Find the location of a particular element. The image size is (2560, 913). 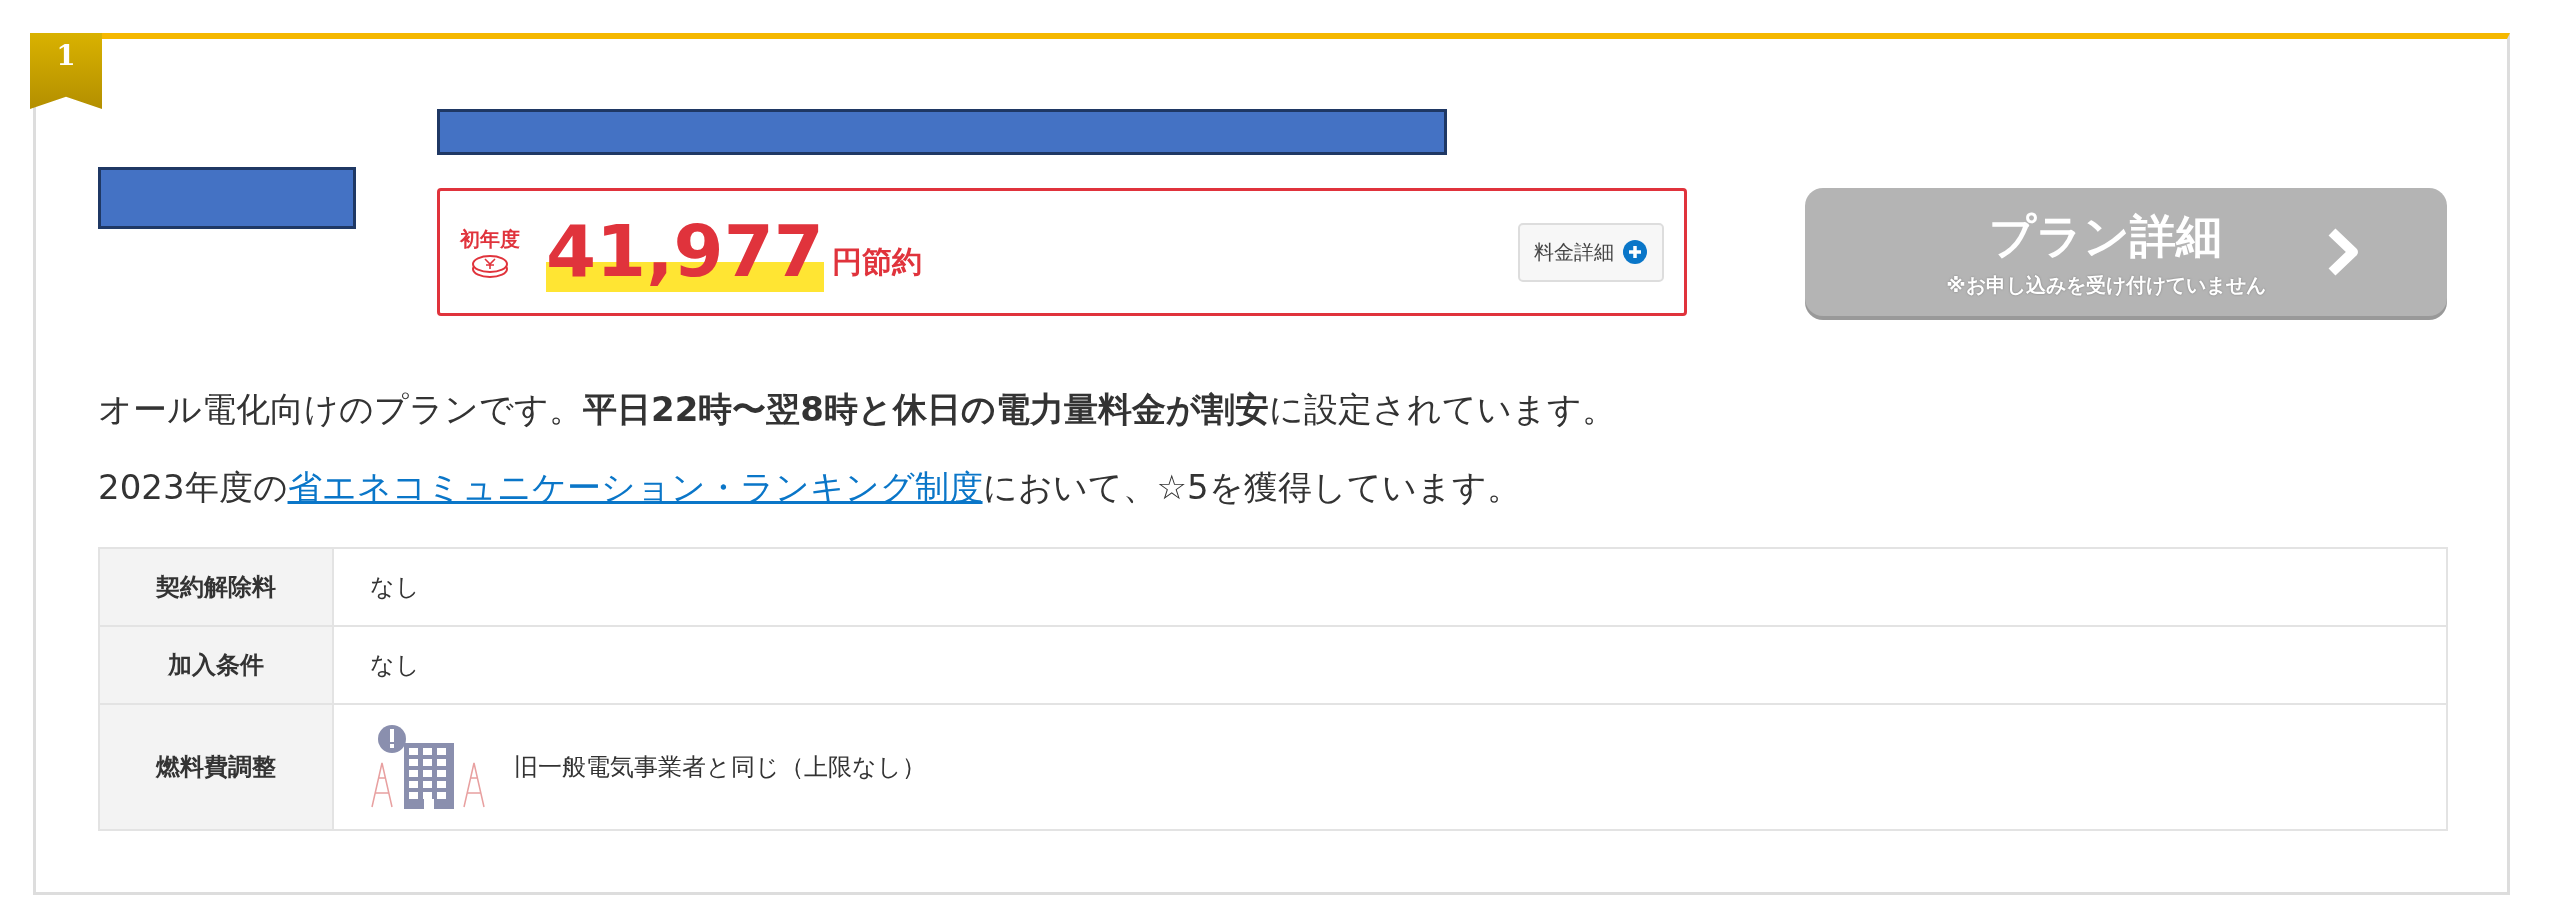

plus-icon is located at coordinates (1635, 252).